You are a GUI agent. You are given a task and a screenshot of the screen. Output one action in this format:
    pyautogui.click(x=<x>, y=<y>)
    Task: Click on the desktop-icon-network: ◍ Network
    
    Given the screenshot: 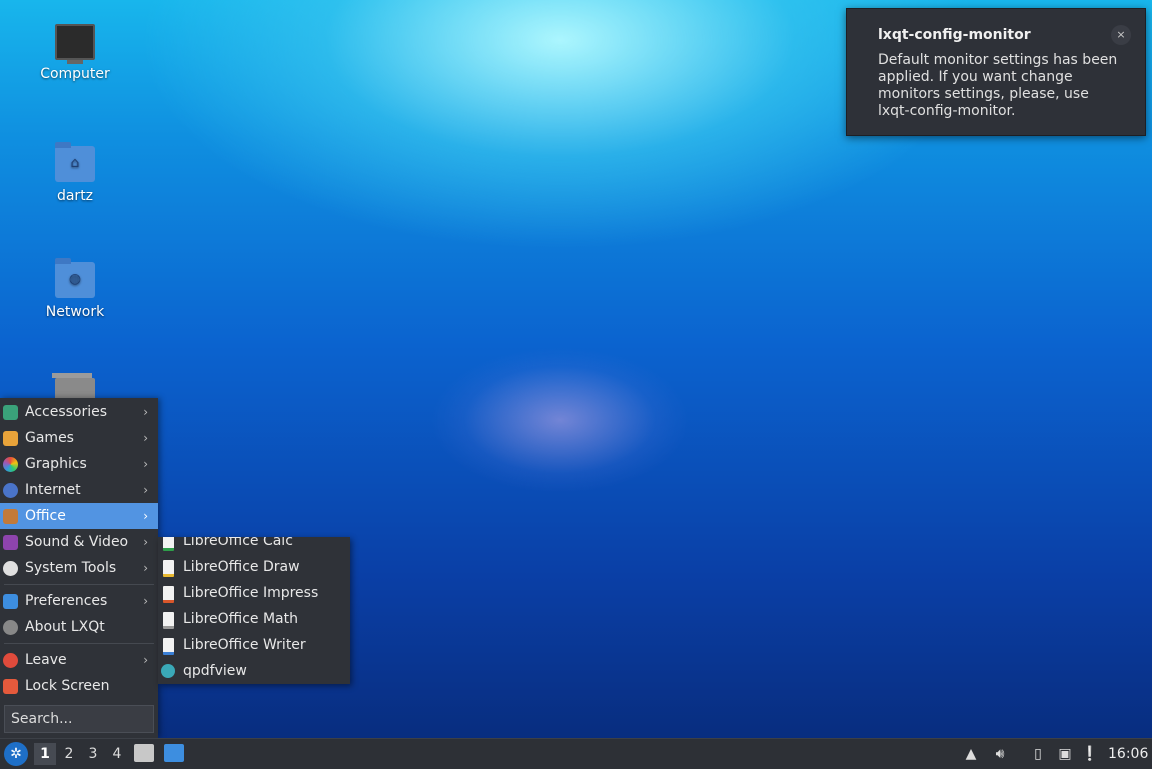 What is the action you would take?
    pyautogui.click(x=75, y=289)
    